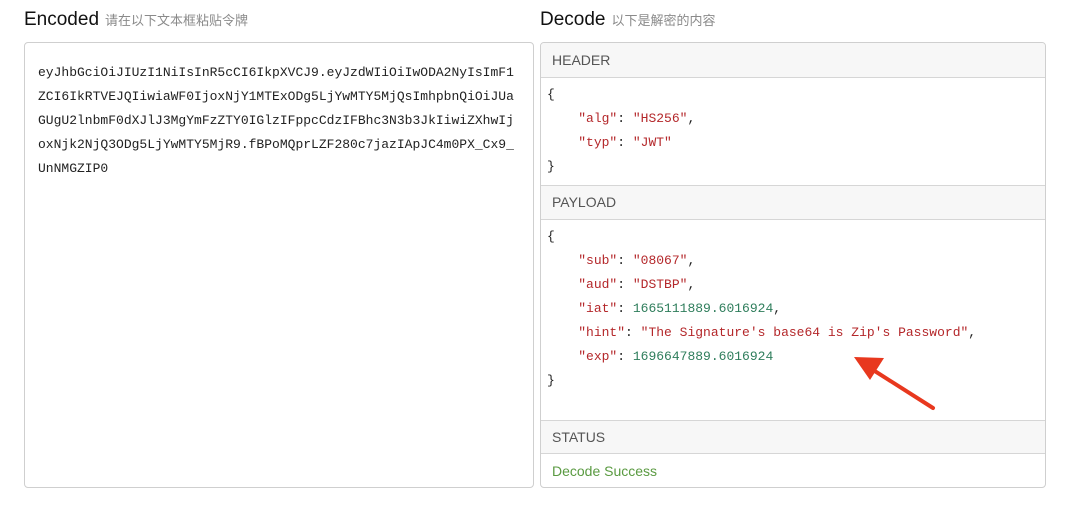 This screenshot has width=1080, height=505. What do you see at coordinates (652, 142) in the screenshot?
I see `json-value-typ: "JWT"` at bounding box center [652, 142].